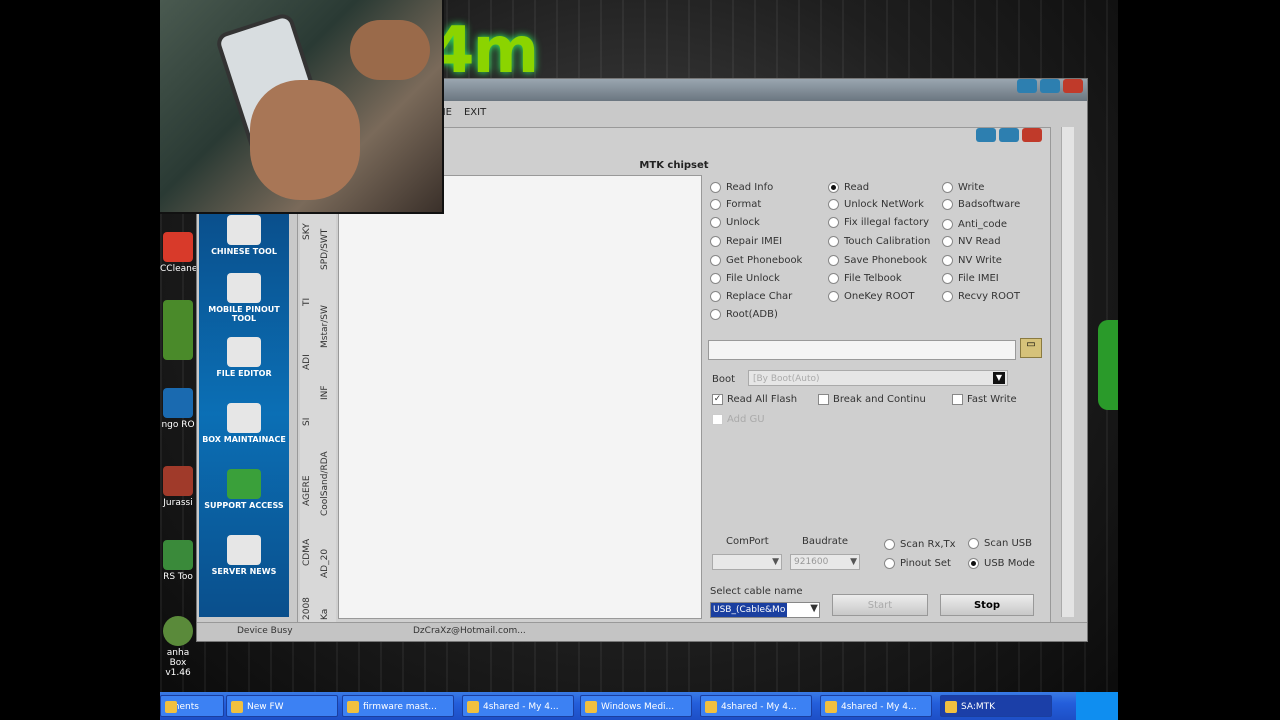  I want to click on check-add-gu: Add GU, so click(738, 419).